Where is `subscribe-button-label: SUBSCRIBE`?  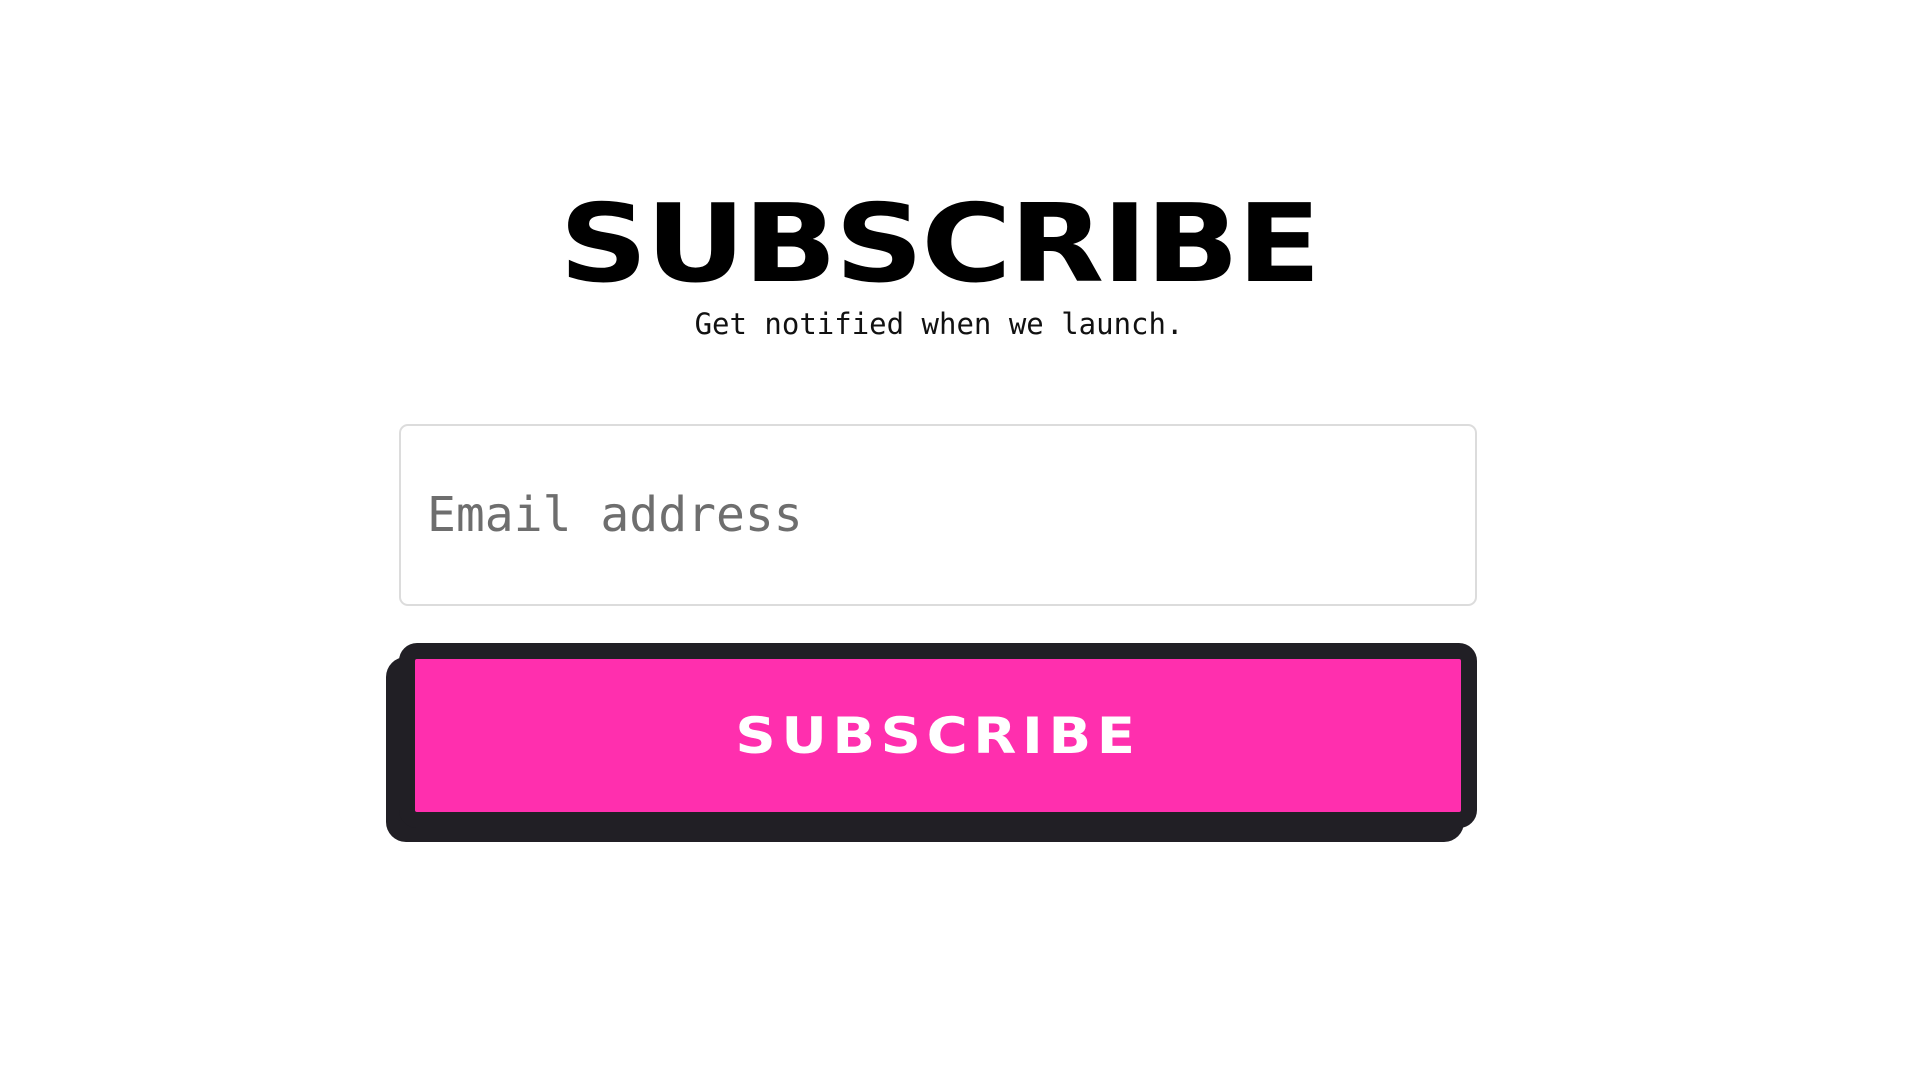
subscribe-button-label: SUBSCRIBE is located at coordinates (938, 735).